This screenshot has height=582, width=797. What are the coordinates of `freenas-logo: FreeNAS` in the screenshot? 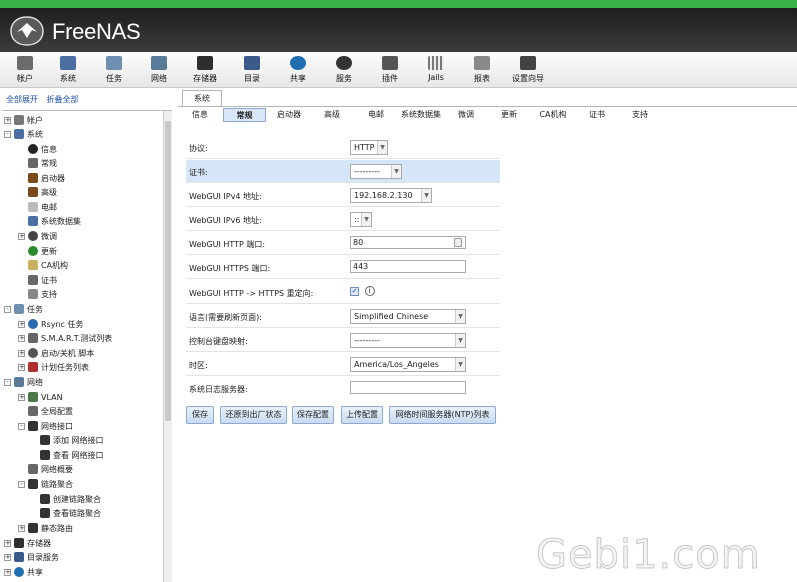 It's located at (88, 31).